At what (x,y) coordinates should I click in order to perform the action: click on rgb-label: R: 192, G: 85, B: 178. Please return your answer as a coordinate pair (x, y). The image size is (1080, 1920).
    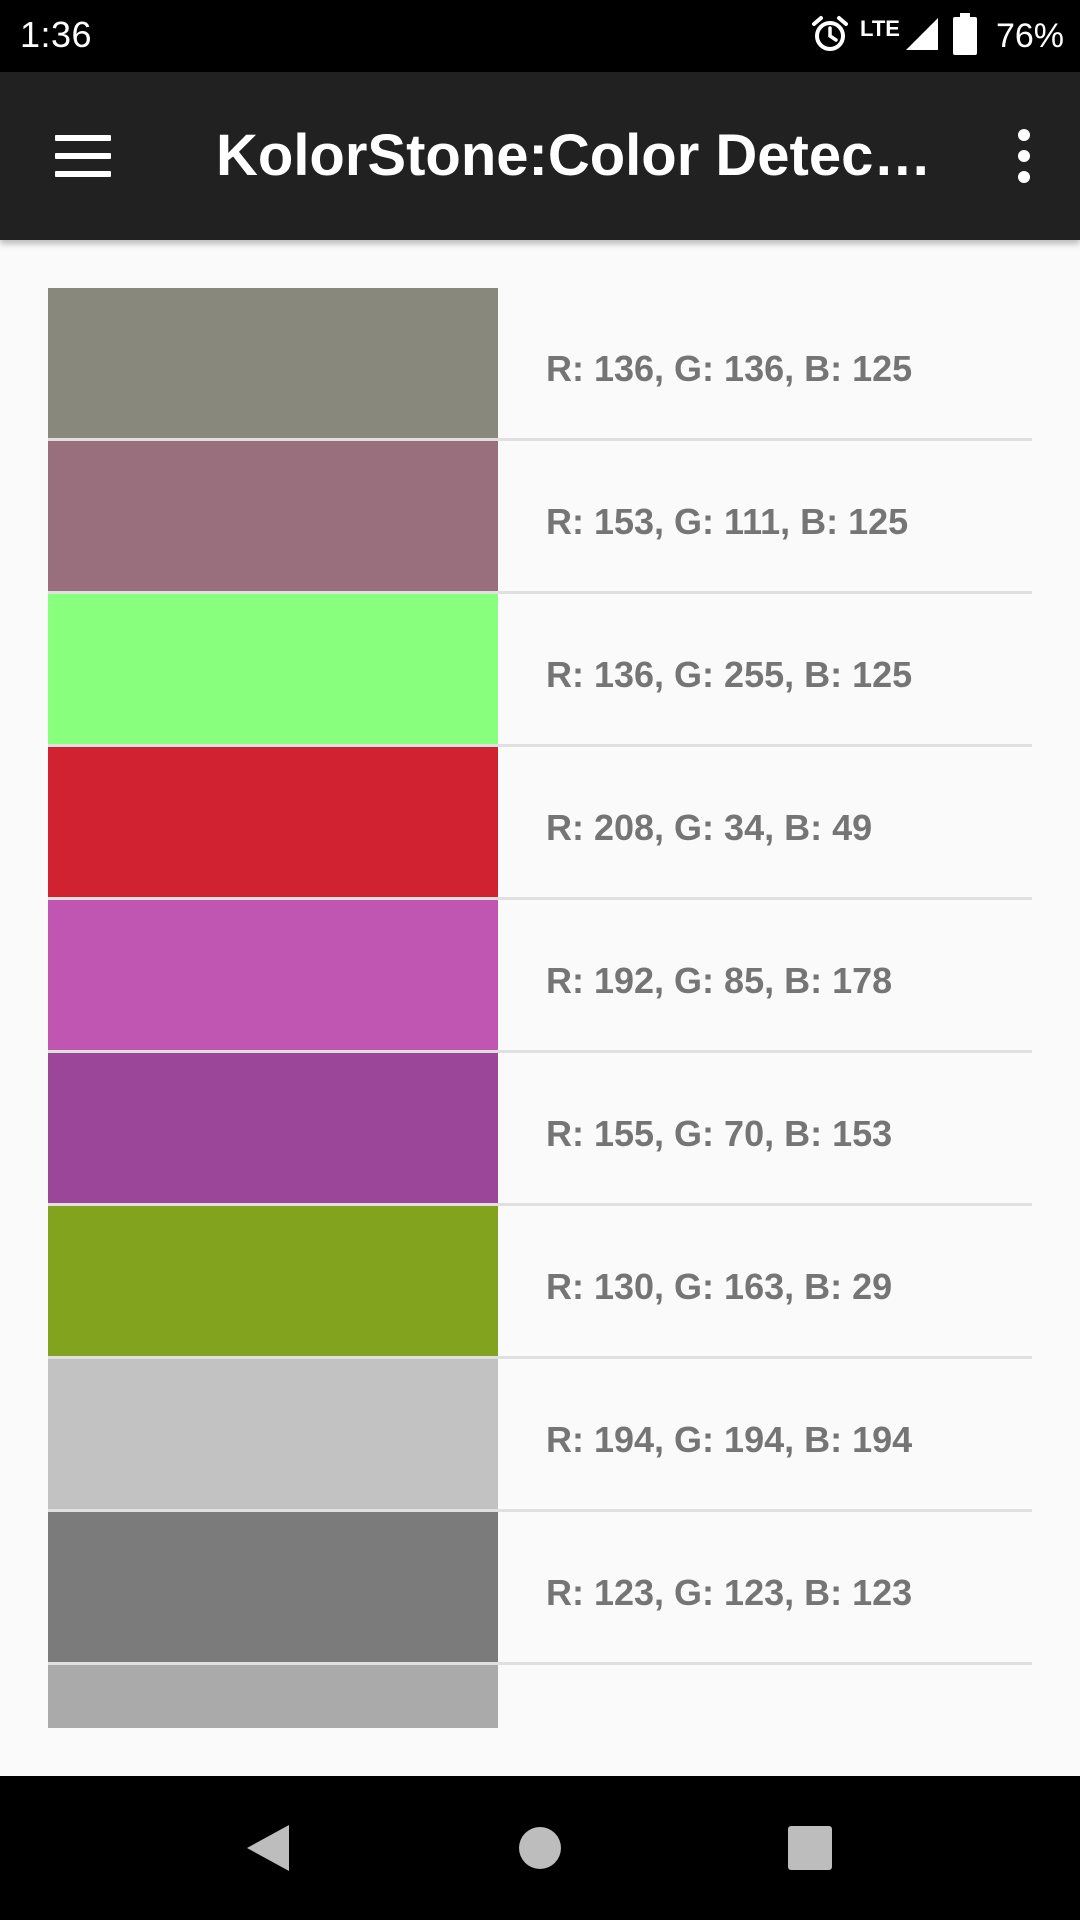
    Looking at the image, I should click on (719, 980).